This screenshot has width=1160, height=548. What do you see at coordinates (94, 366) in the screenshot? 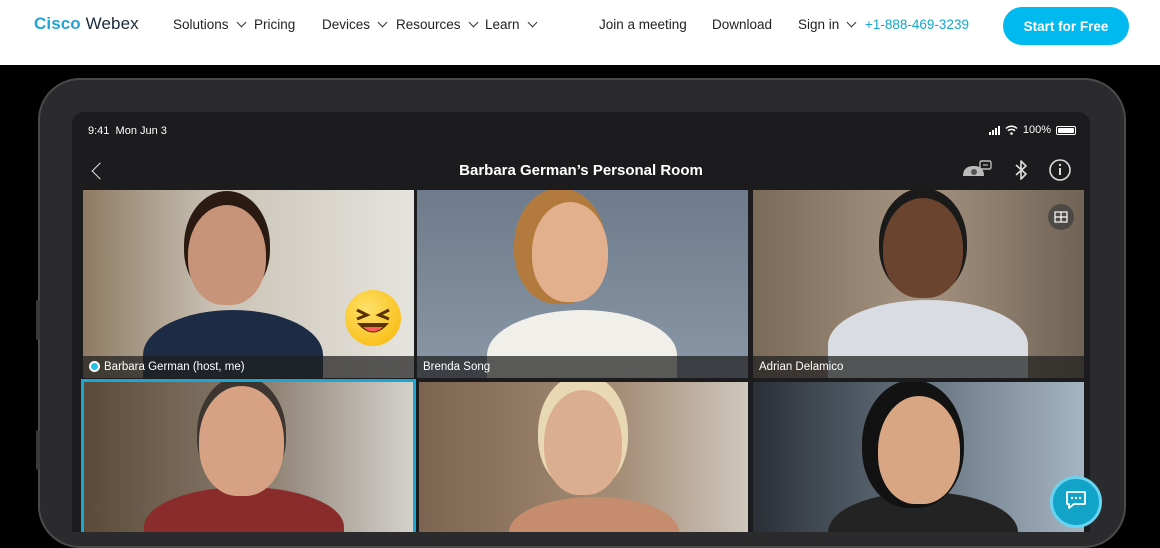
I see `host-indicator-icon` at bounding box center [94, 366].